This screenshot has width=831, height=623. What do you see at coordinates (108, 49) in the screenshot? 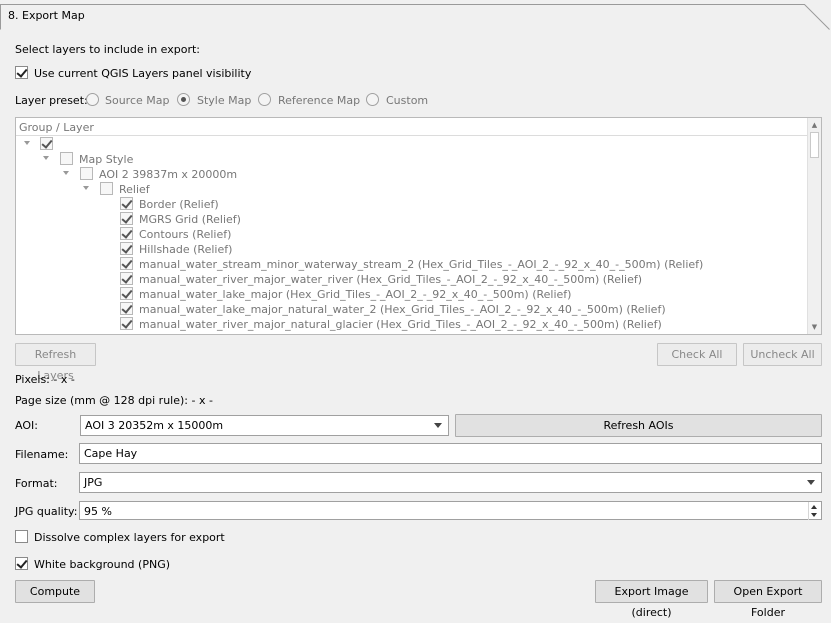
I see `select-layers-label: Select layers to include in export:` at bounding box center [108, 49].